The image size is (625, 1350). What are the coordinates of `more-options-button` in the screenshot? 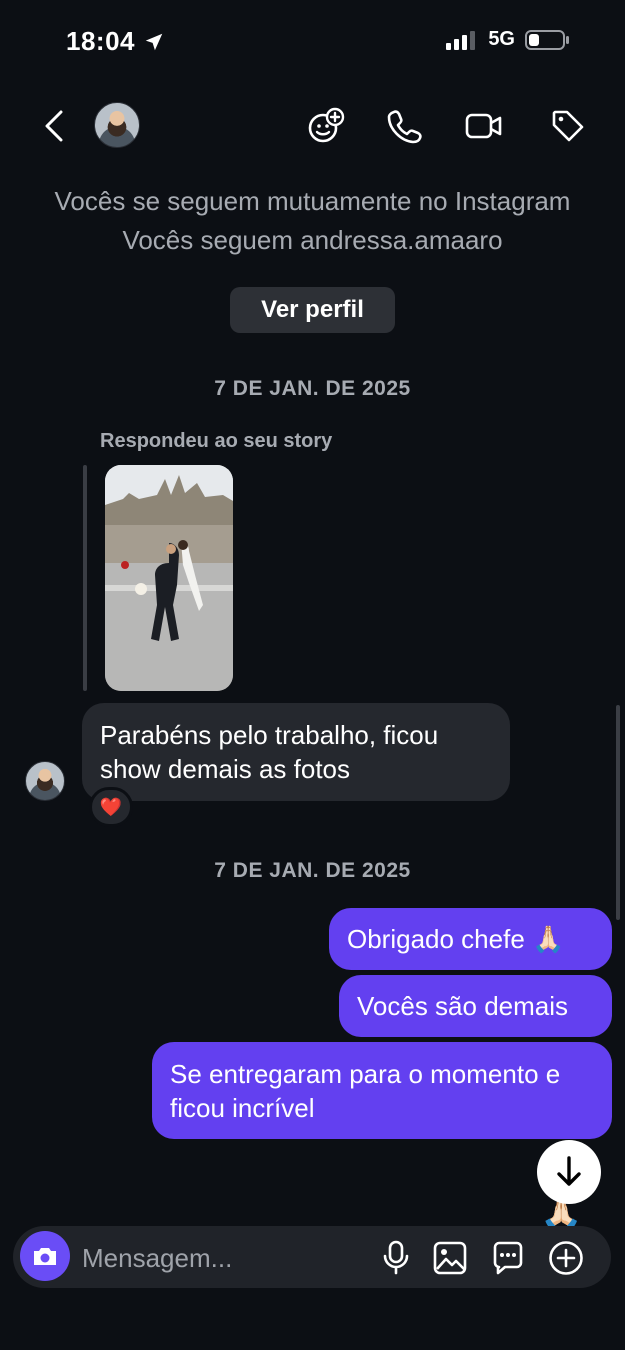 It's located at (566, 1258).